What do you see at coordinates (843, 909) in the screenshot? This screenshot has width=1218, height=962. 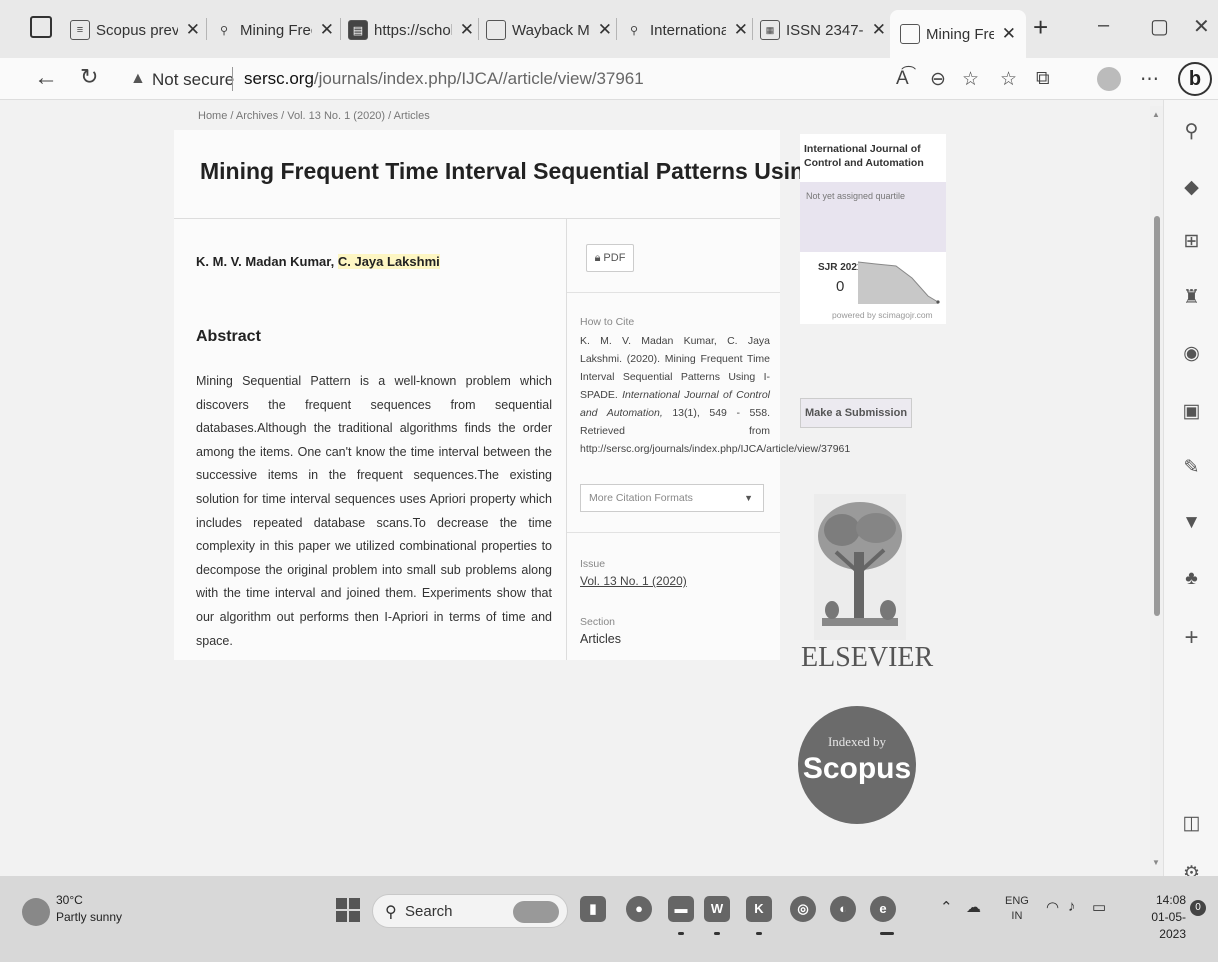 I see `chrome-profile-icon: ◐` at bounding box center [843, 909].